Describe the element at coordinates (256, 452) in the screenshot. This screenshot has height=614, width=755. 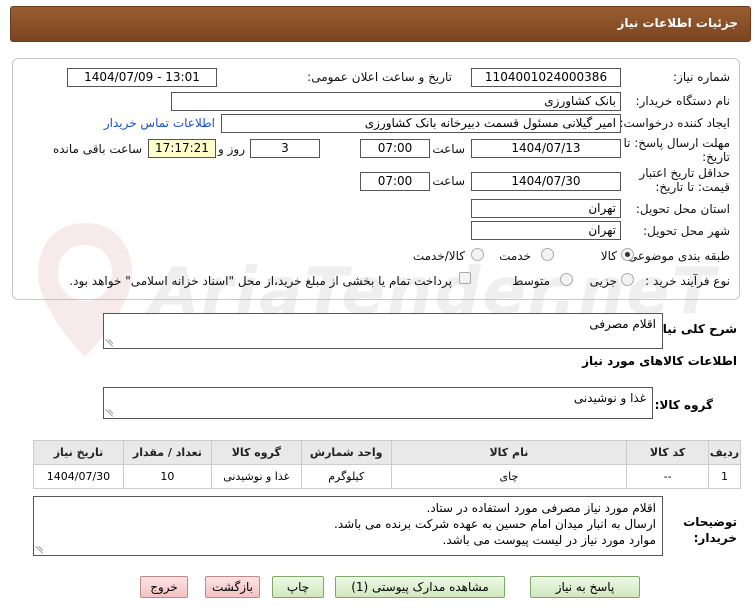
I see `col-group: گروه کالا` at that location.